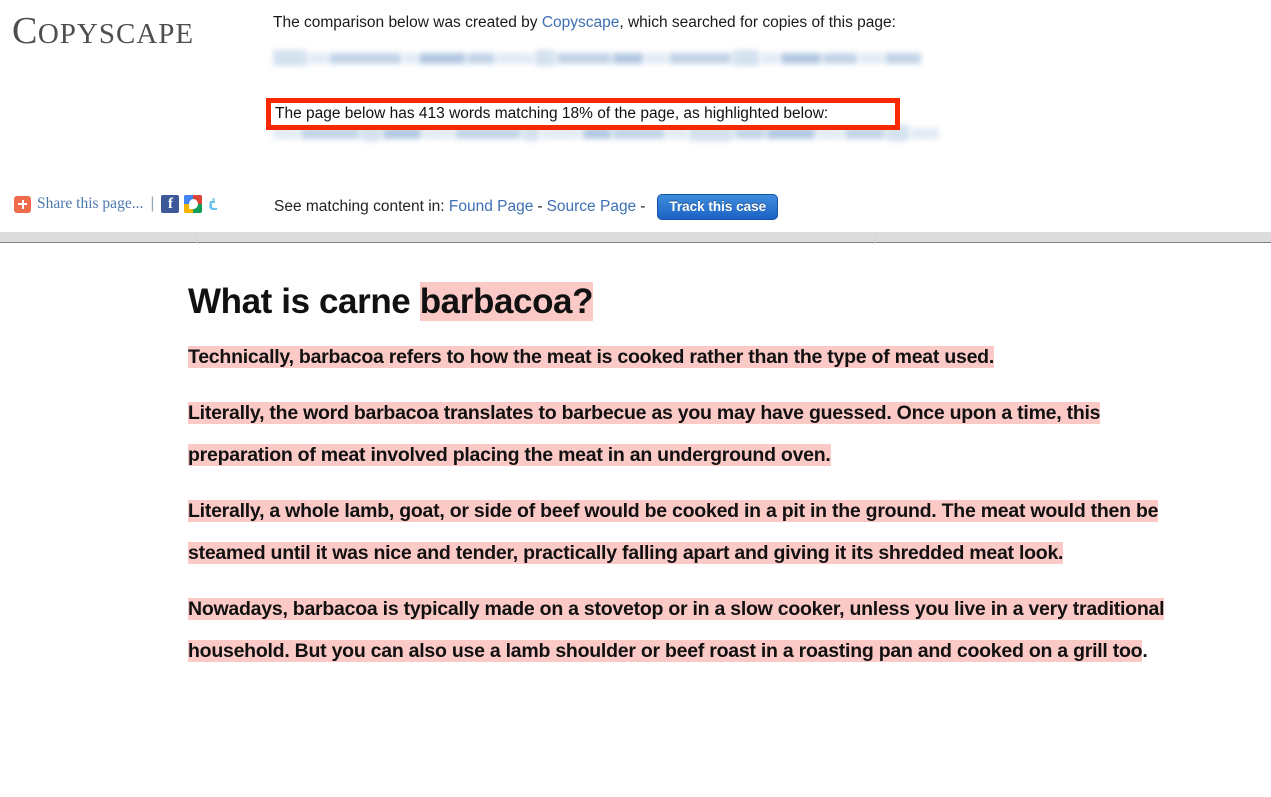 Image resolution: width=1271 pixels, height=797 pixels. I want to click on addthis-plus-icon, so click(22, 204).